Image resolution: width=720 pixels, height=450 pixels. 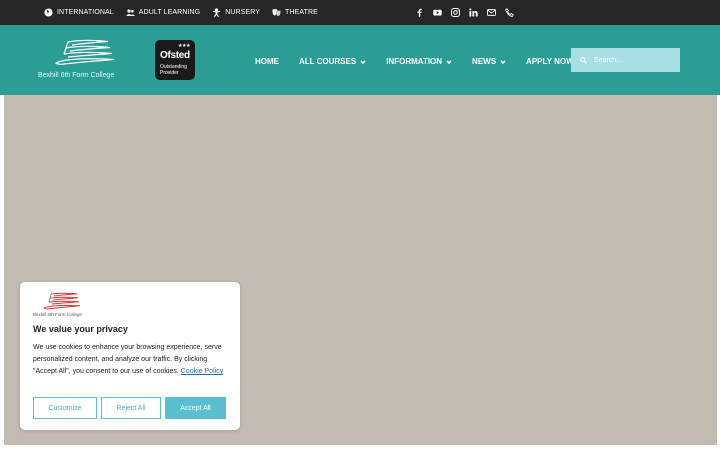 I want to click on college-logo-text: Bexhill 6th Form College, so click(x=76, y=75).